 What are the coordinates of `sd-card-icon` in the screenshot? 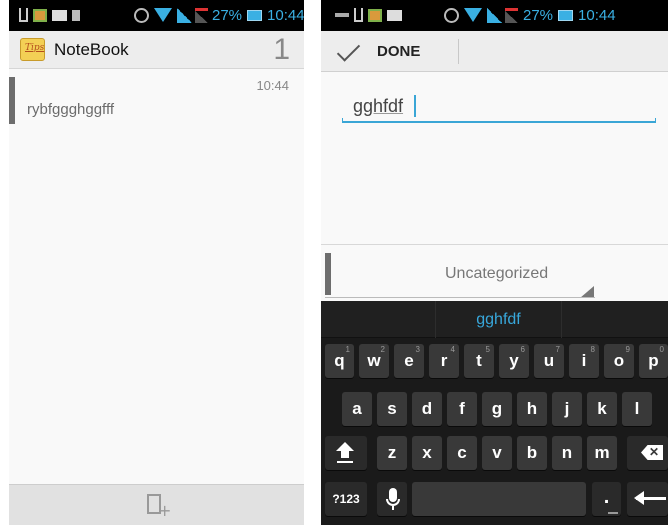 It's located at (76, 15).